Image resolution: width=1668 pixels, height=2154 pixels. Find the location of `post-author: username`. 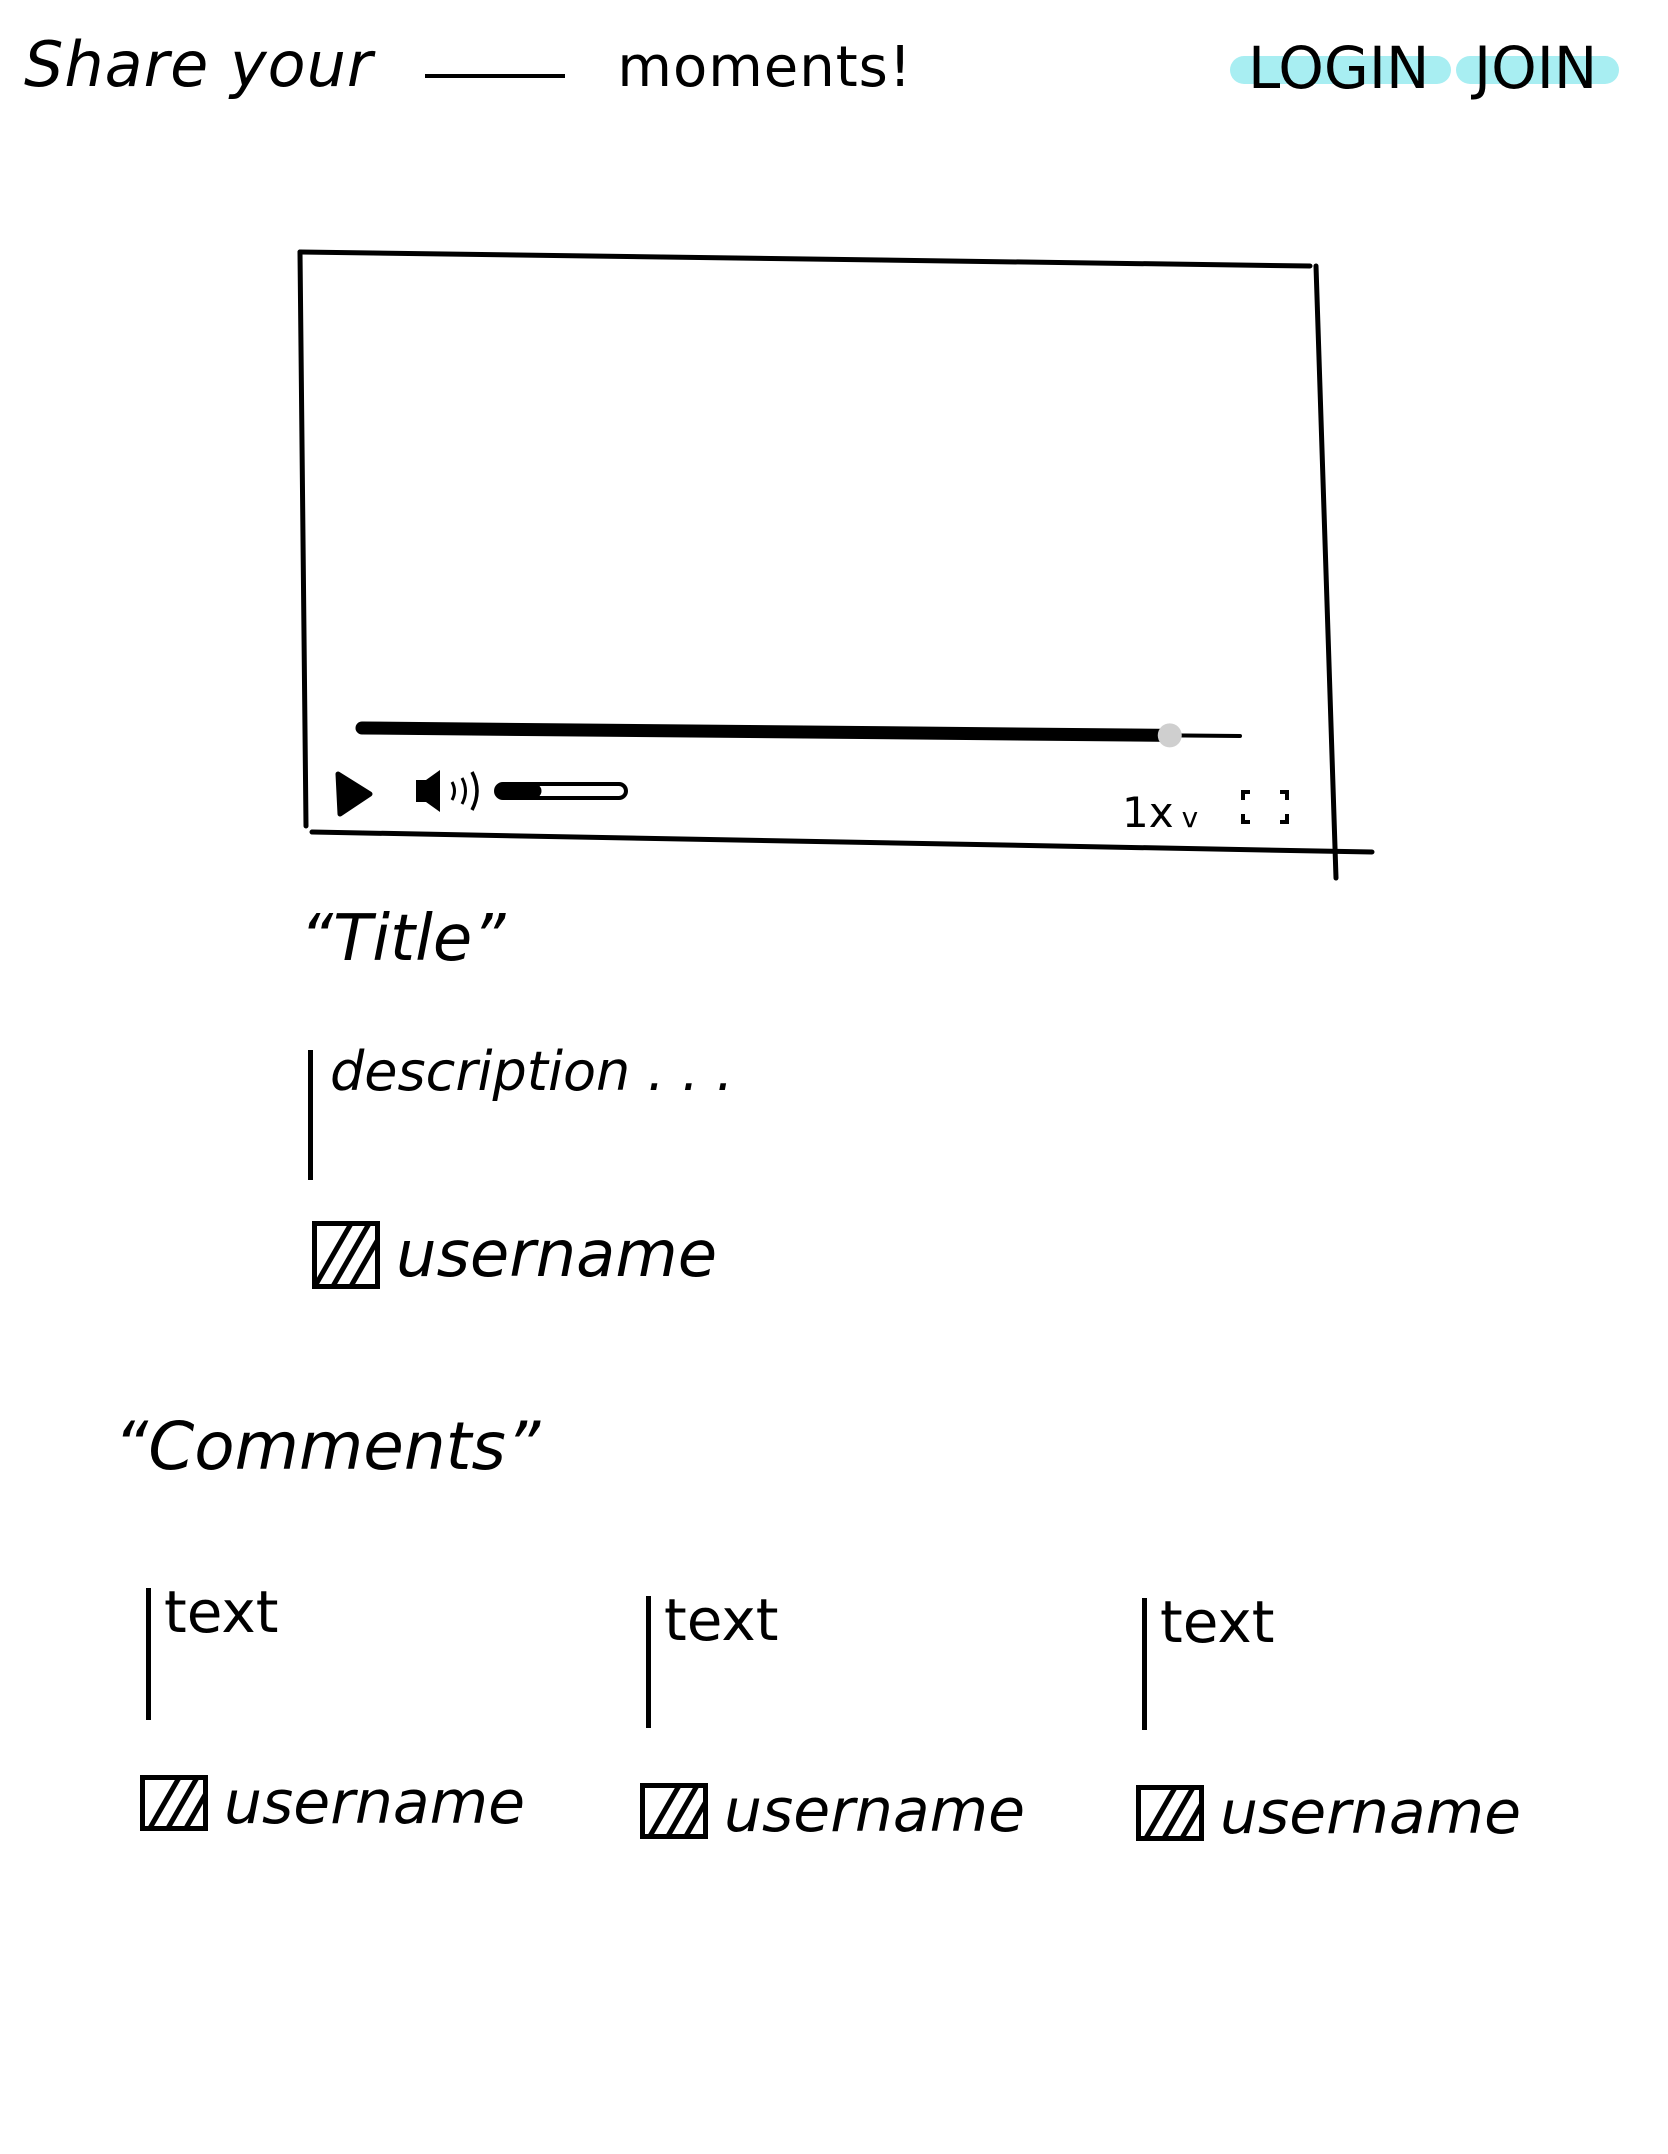

post-author: username is located at coordinates (514, 1255).